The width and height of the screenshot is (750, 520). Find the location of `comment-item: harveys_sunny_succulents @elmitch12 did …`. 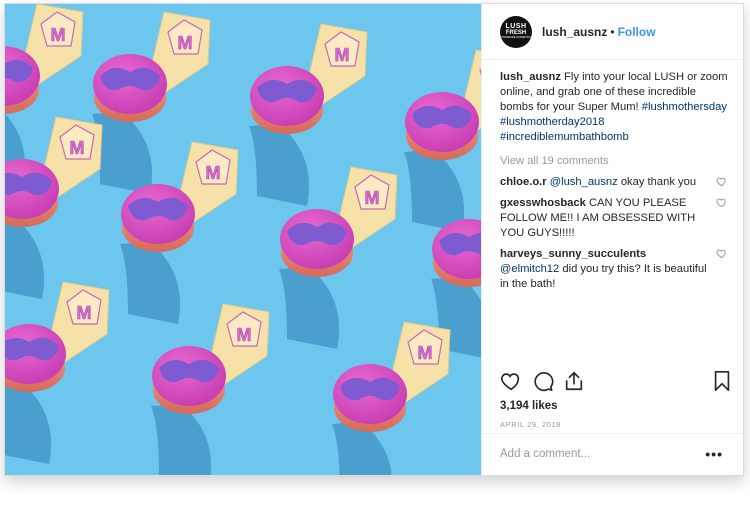

comment-item: harveys_sunny_succulents @elmitch12 did … is located at coordinates (614, 269).